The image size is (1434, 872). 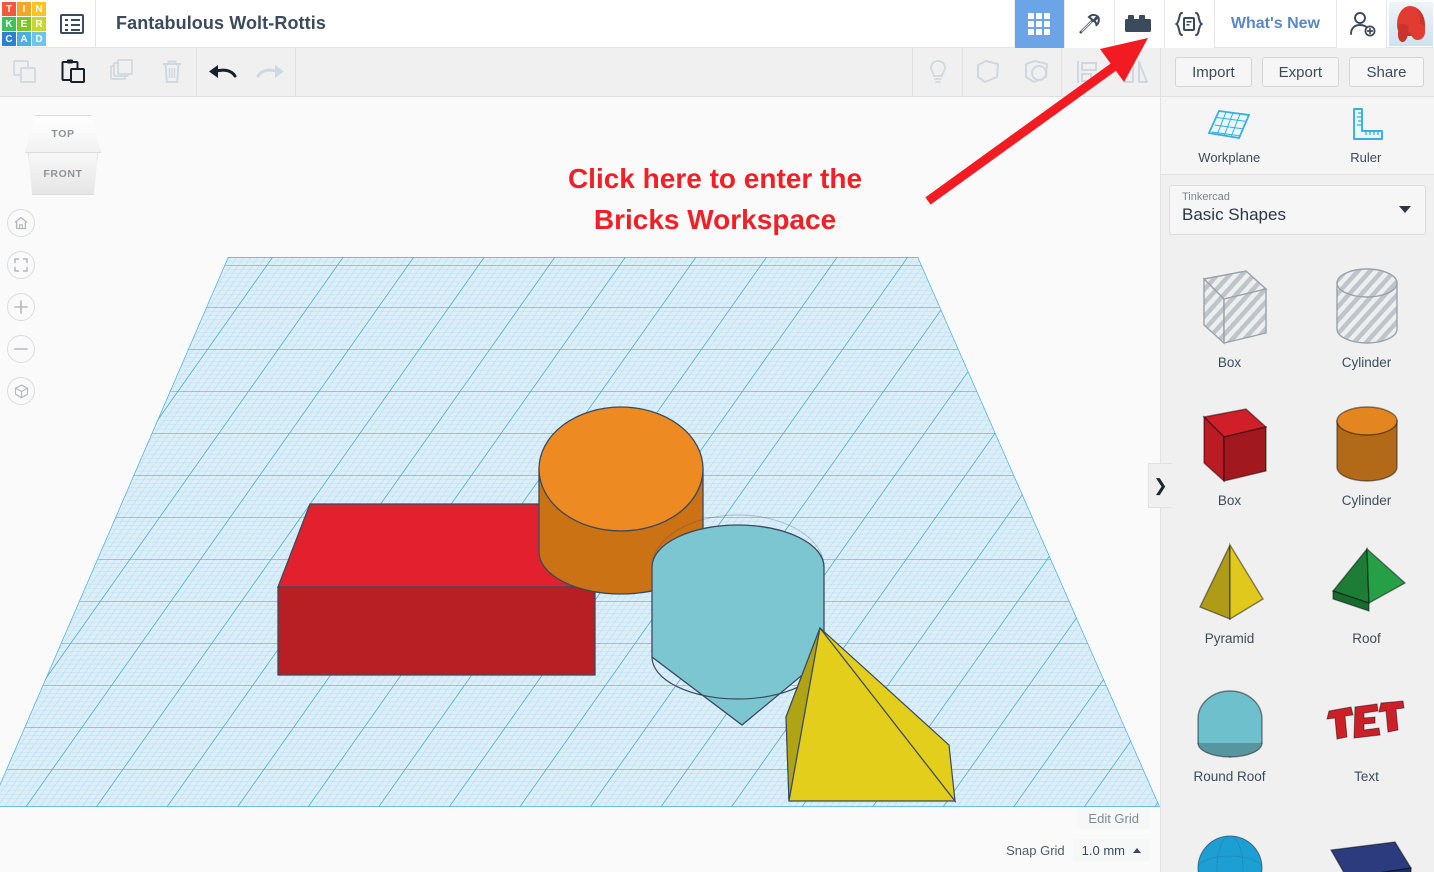 I want to click on snap-grid-control: Snap Grid 1.0 mm, so click(x=1078, y=850).